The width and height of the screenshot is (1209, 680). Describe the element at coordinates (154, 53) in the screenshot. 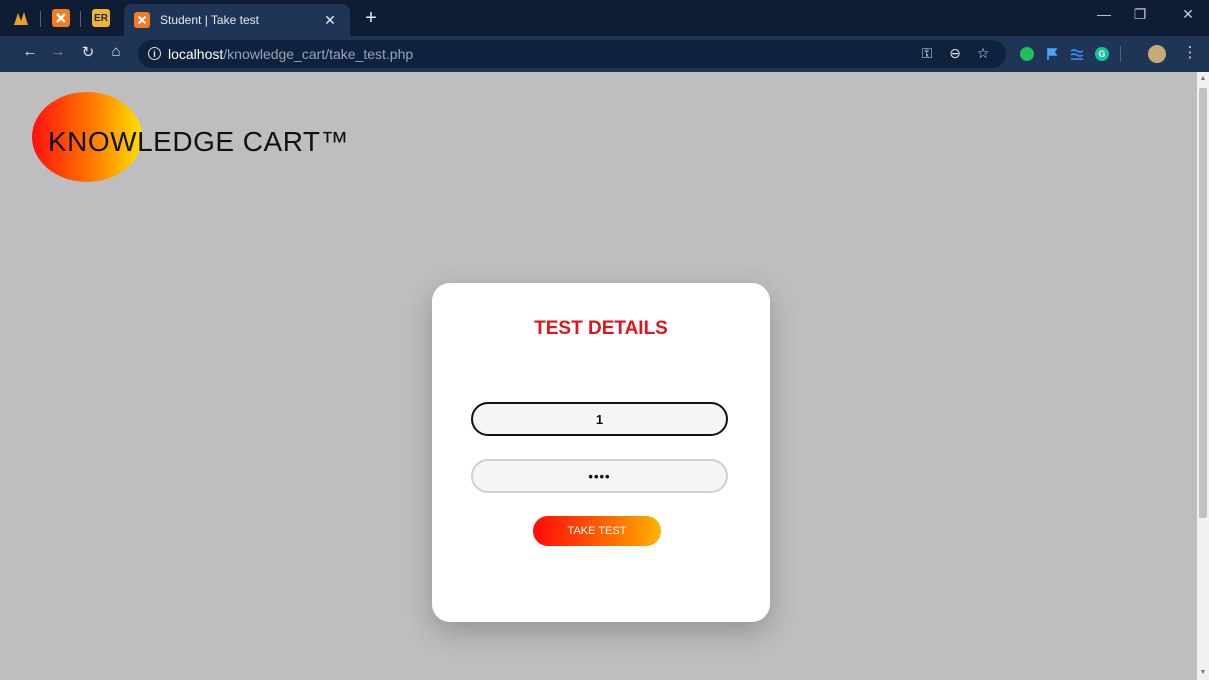

I see `site-info-icon: i` at that location.